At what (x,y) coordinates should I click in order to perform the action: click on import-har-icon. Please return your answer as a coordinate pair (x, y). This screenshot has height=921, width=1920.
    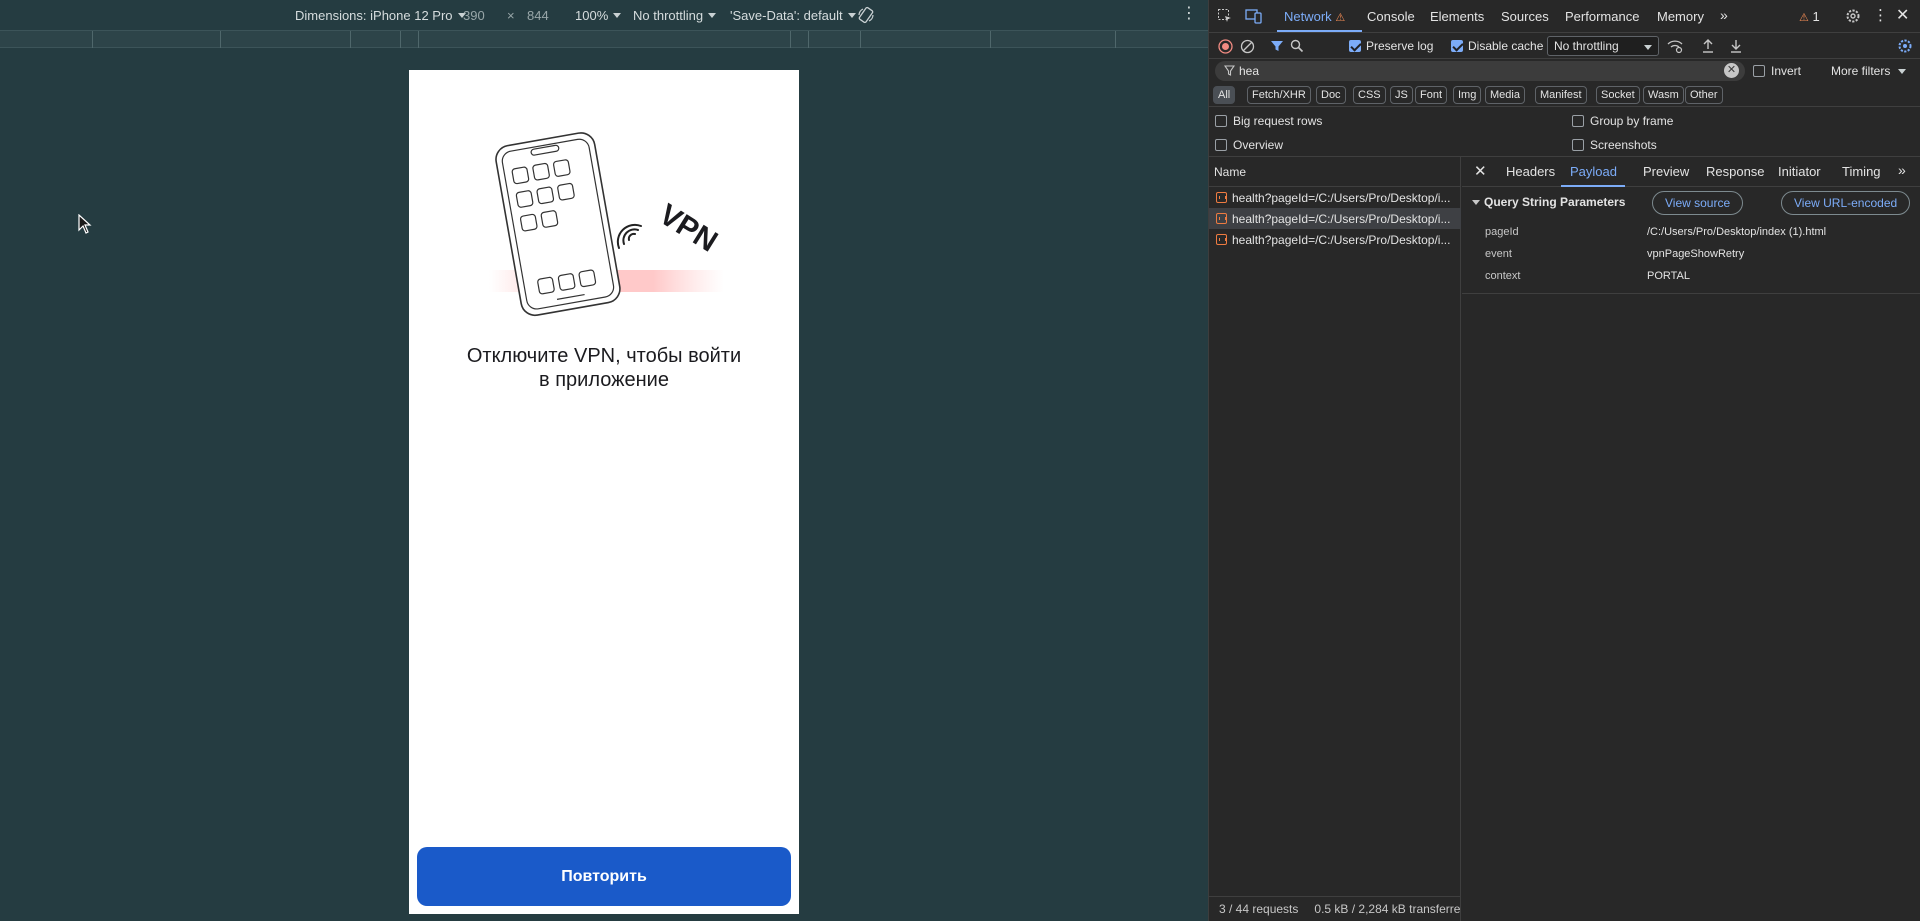
    Looking at the image, I should click on (1708, 46).